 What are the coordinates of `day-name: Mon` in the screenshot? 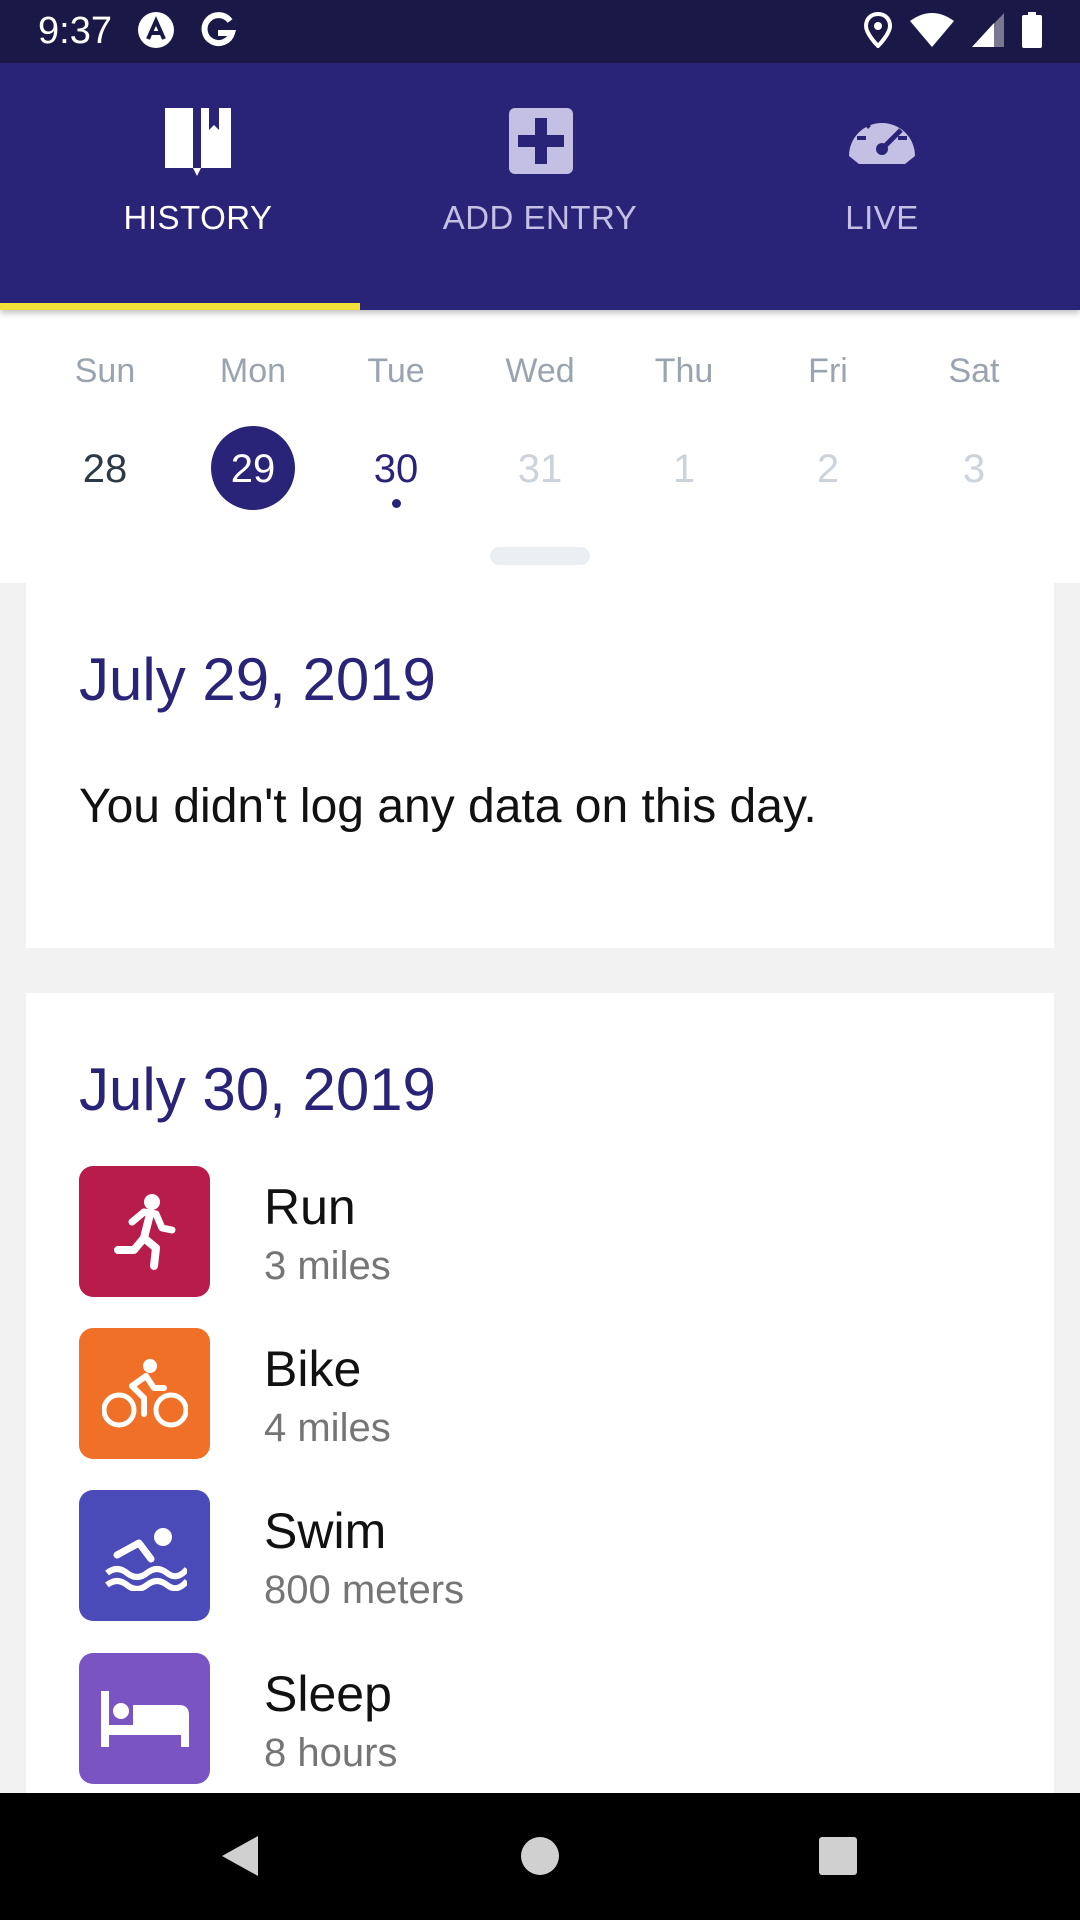 It's located at (253, 371).